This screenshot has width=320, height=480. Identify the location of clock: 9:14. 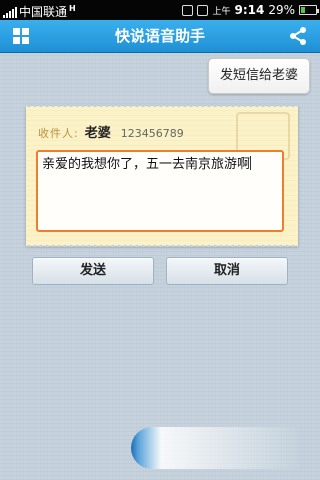
(249, 10).